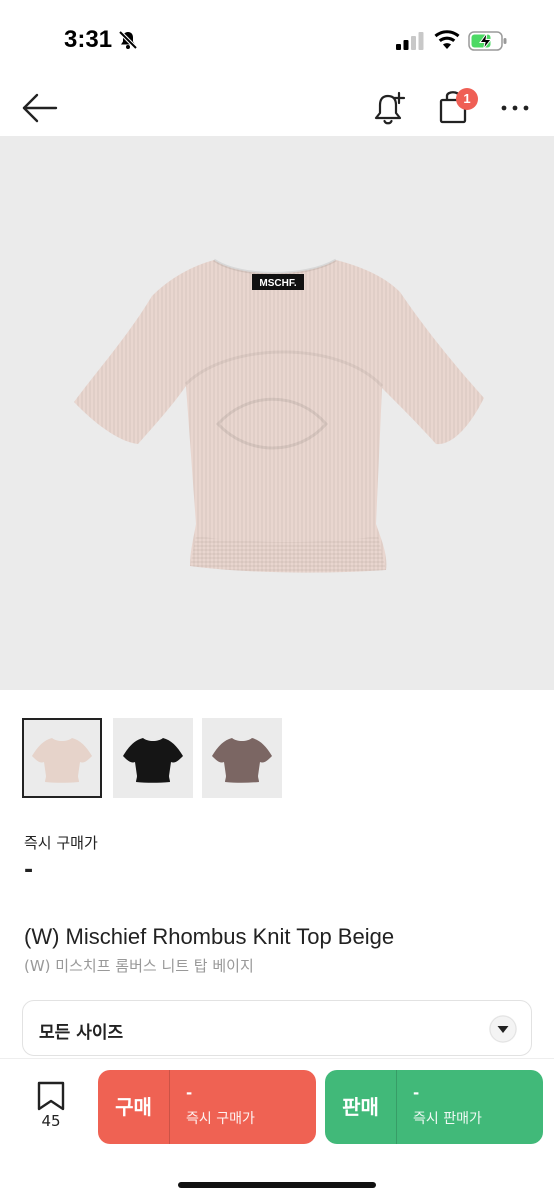 The image size is (554, 1200). Describe the element at coordinates (51, 1121) in the screenshot. I see `bookmark-count: 45` at that location.